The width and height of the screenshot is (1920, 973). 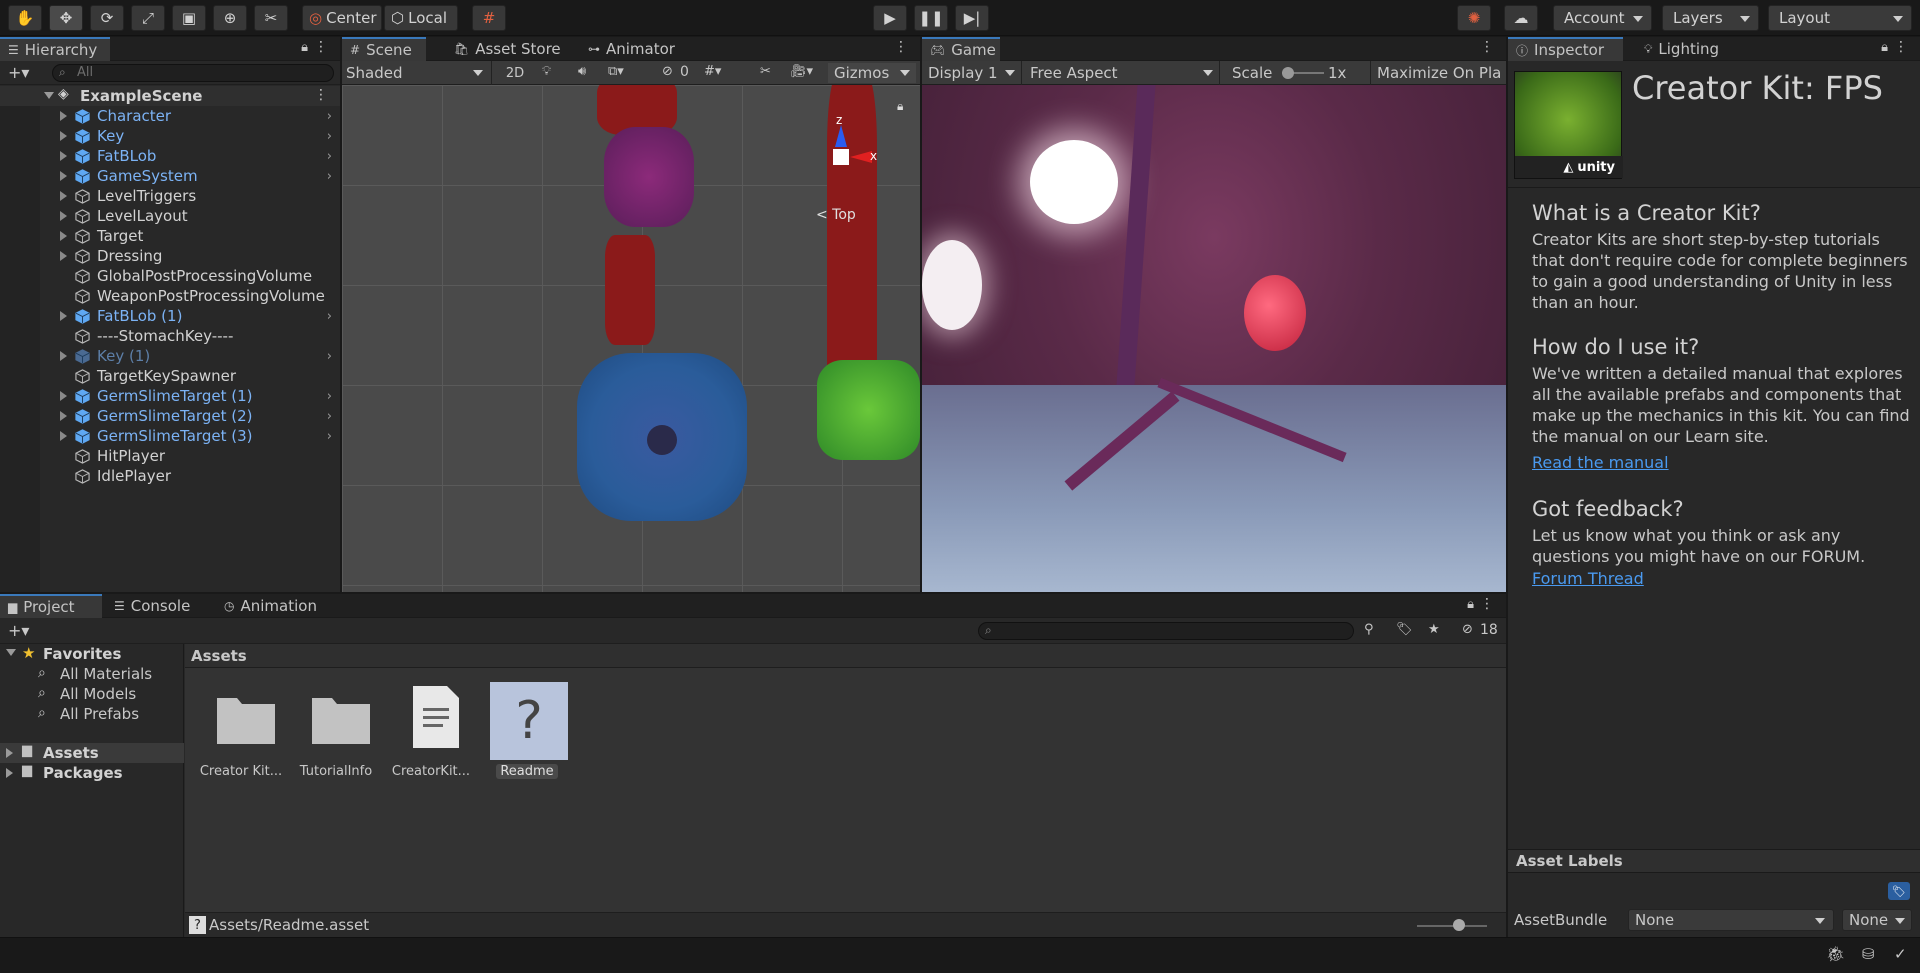 What do you see at coordinates (230, 18) in the screenshot?
I see `transform-tool-button: ⊕` at bounding box center [230, 18].